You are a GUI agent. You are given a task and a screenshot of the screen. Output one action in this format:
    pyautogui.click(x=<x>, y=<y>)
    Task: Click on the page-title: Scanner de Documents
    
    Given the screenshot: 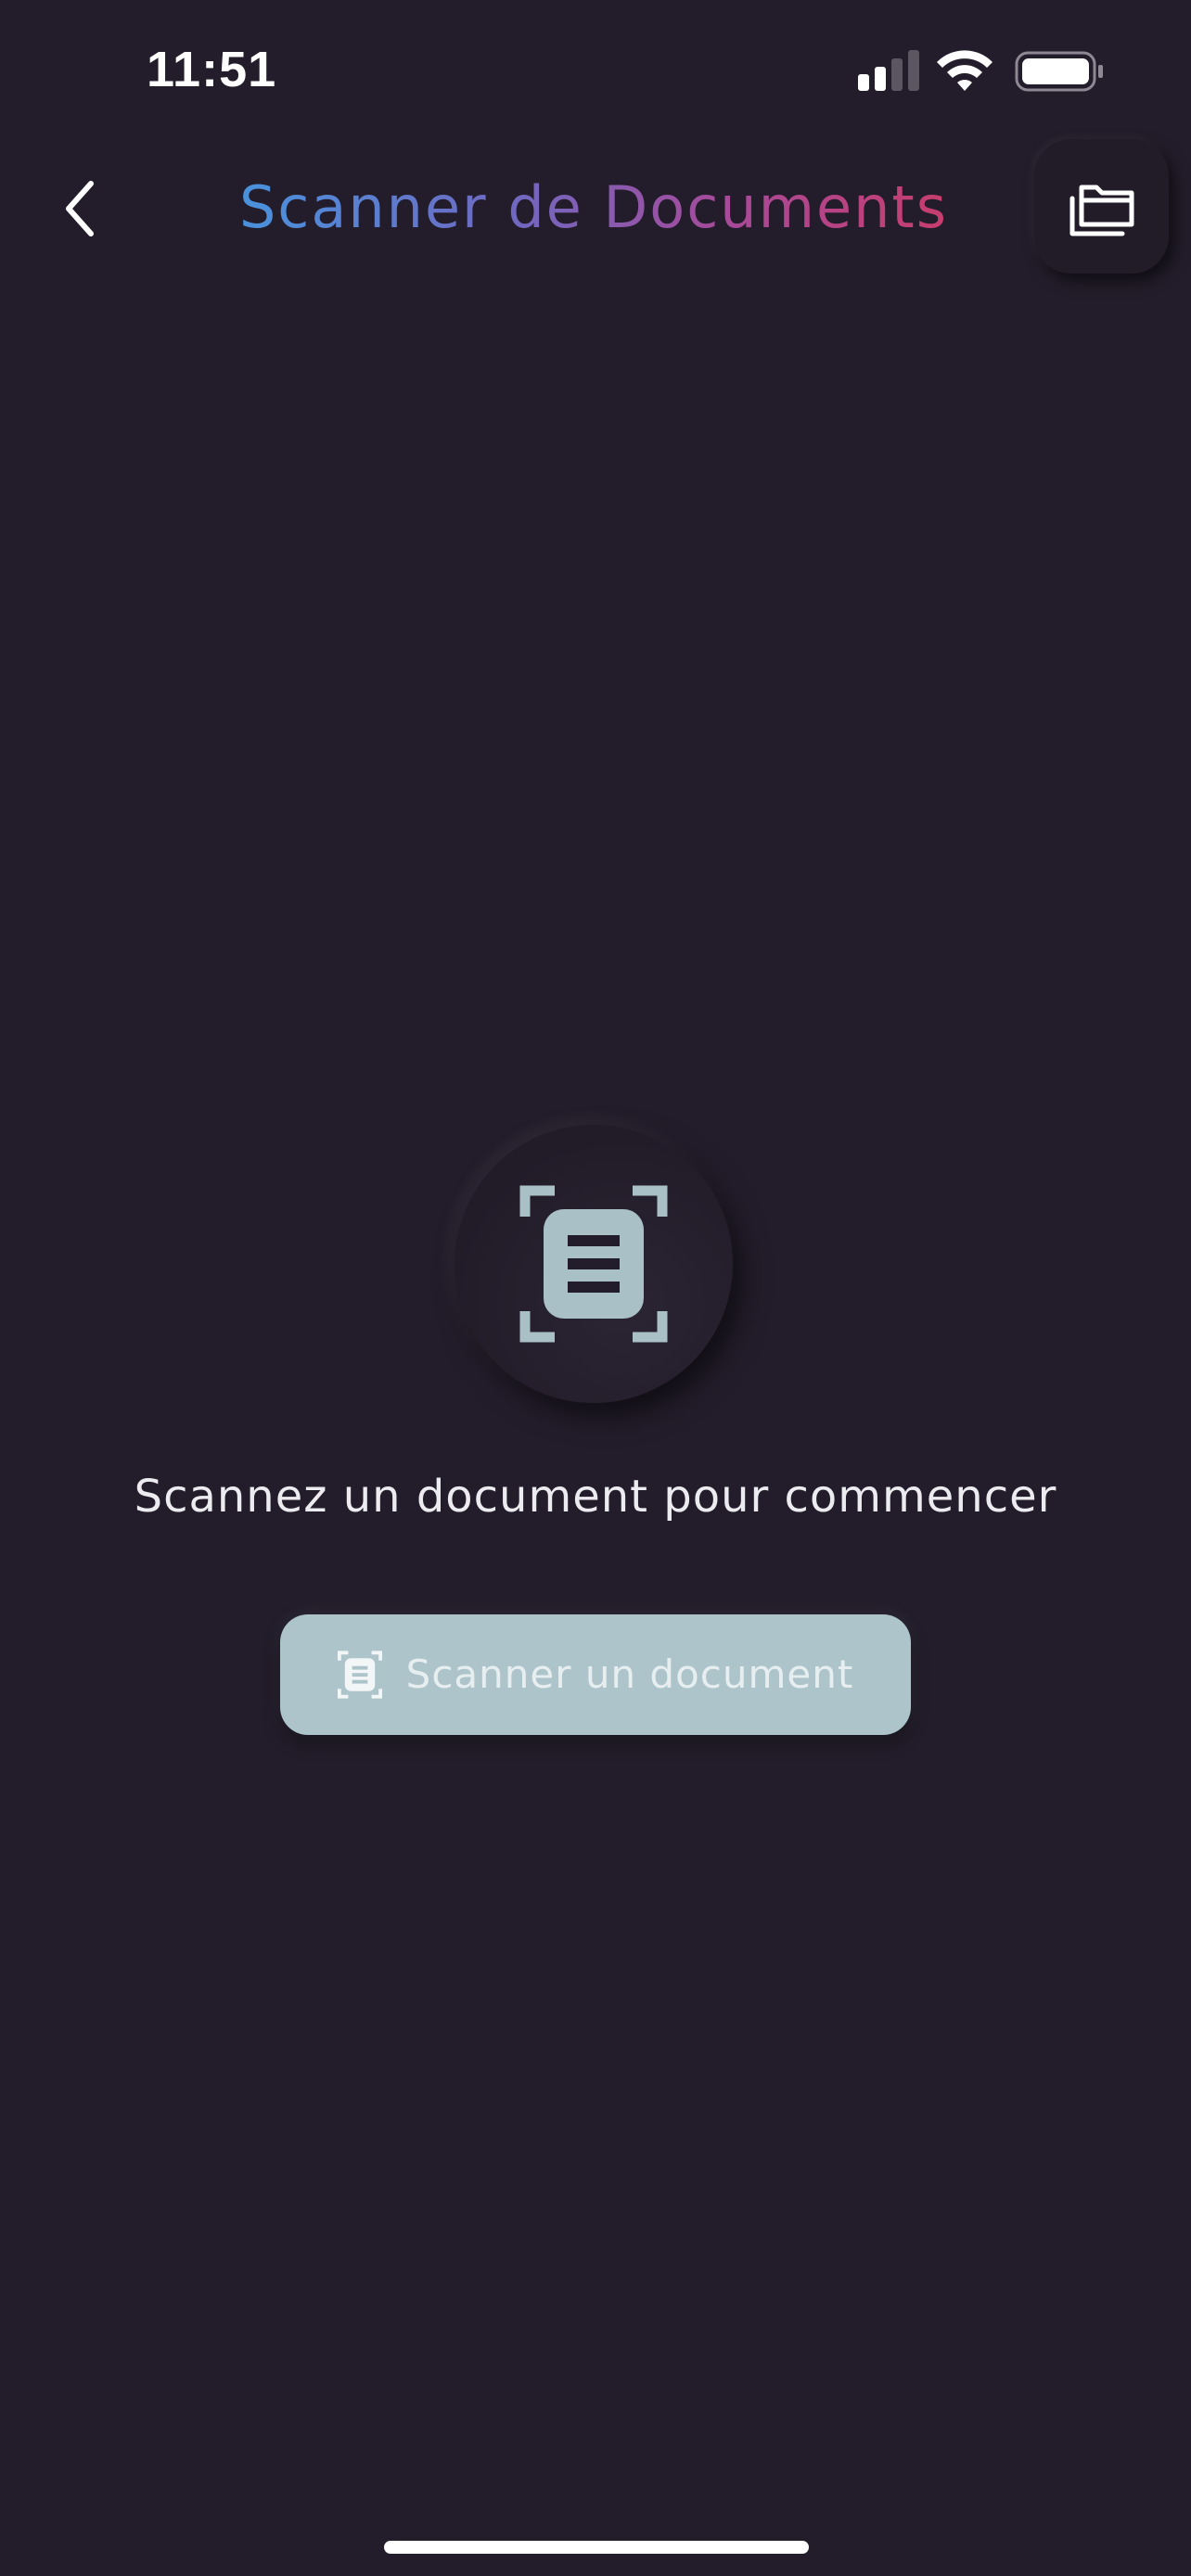 What is the action you would take?
    pyautogui.click(x=593, y=208)
    